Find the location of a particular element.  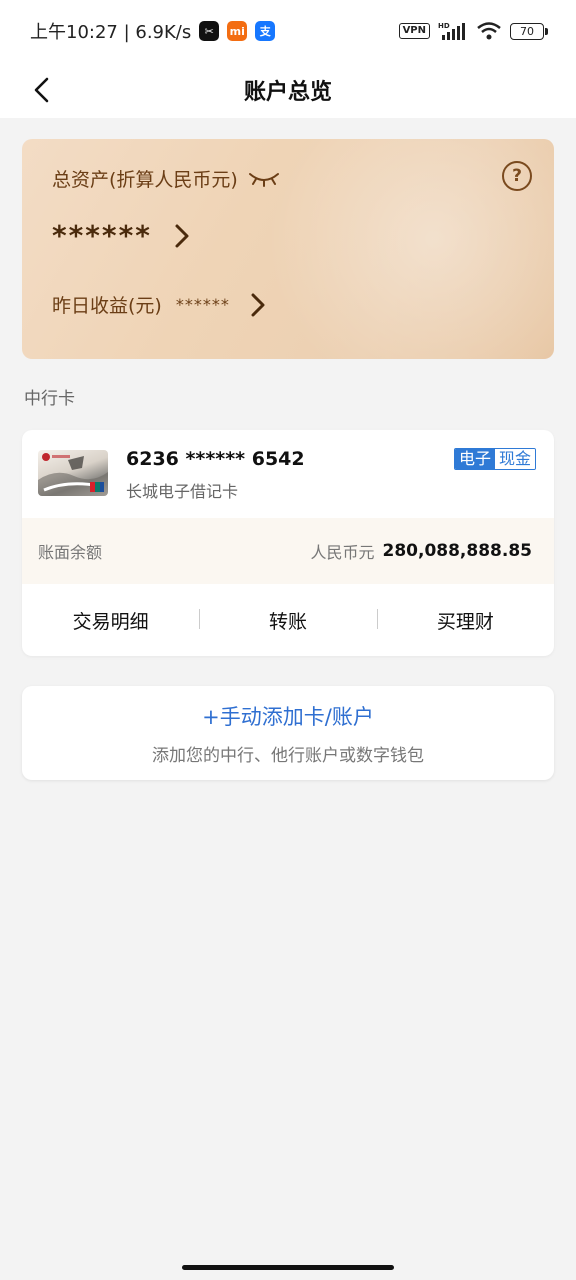

add-account-button: +手动添加卡/账户 添加您的中行、他行账户或数字钱包 is located at coordinates (288, 733).